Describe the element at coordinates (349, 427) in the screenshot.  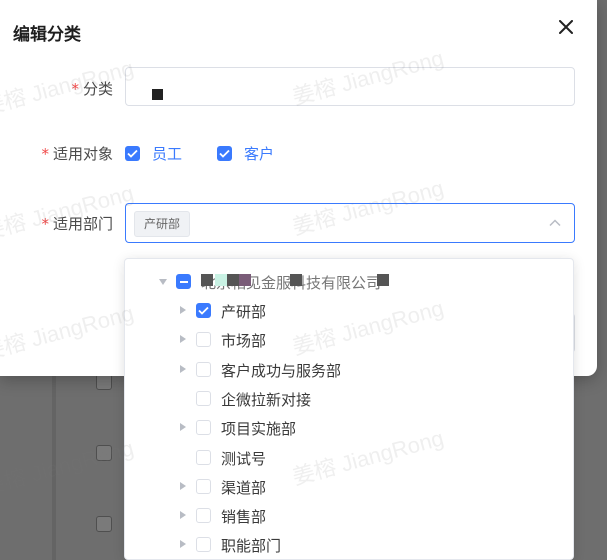
I see `tree-node: 项目实施部` at that location.